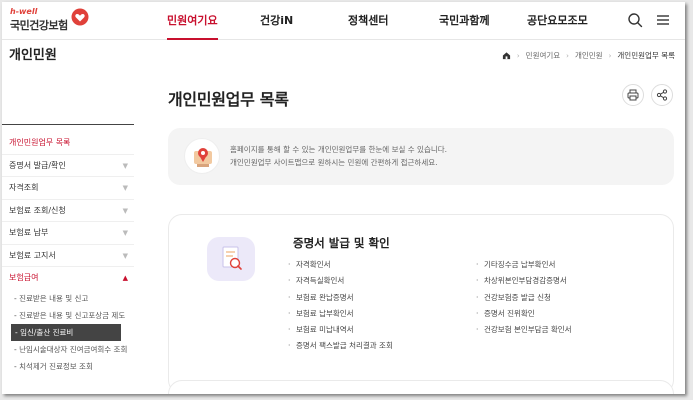 The height and width of the screenshot is (400, 693). What do you see at coordinates (24, 277) in the screenshot?
I see `sidebar-item-label: 보험급여` at bounding box center [24, 277].